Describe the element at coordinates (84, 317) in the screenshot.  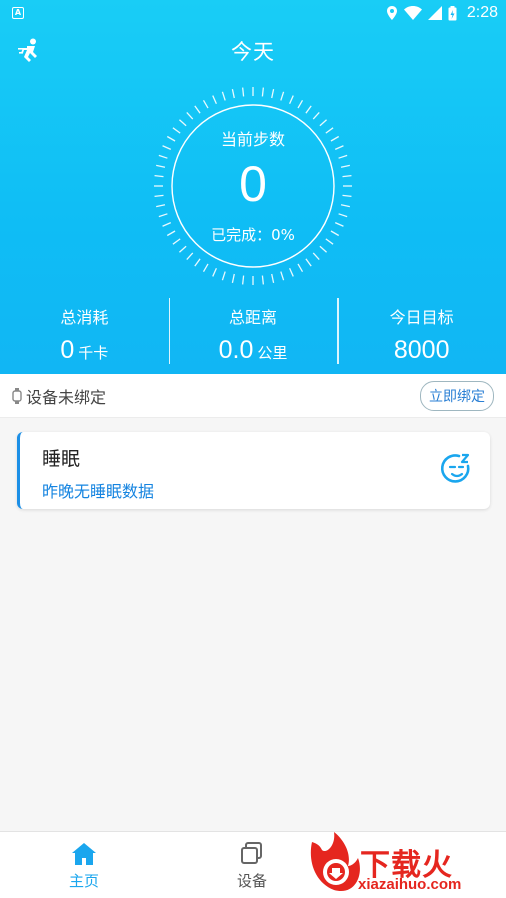
I see `stat-label: 总消耗` at that location.